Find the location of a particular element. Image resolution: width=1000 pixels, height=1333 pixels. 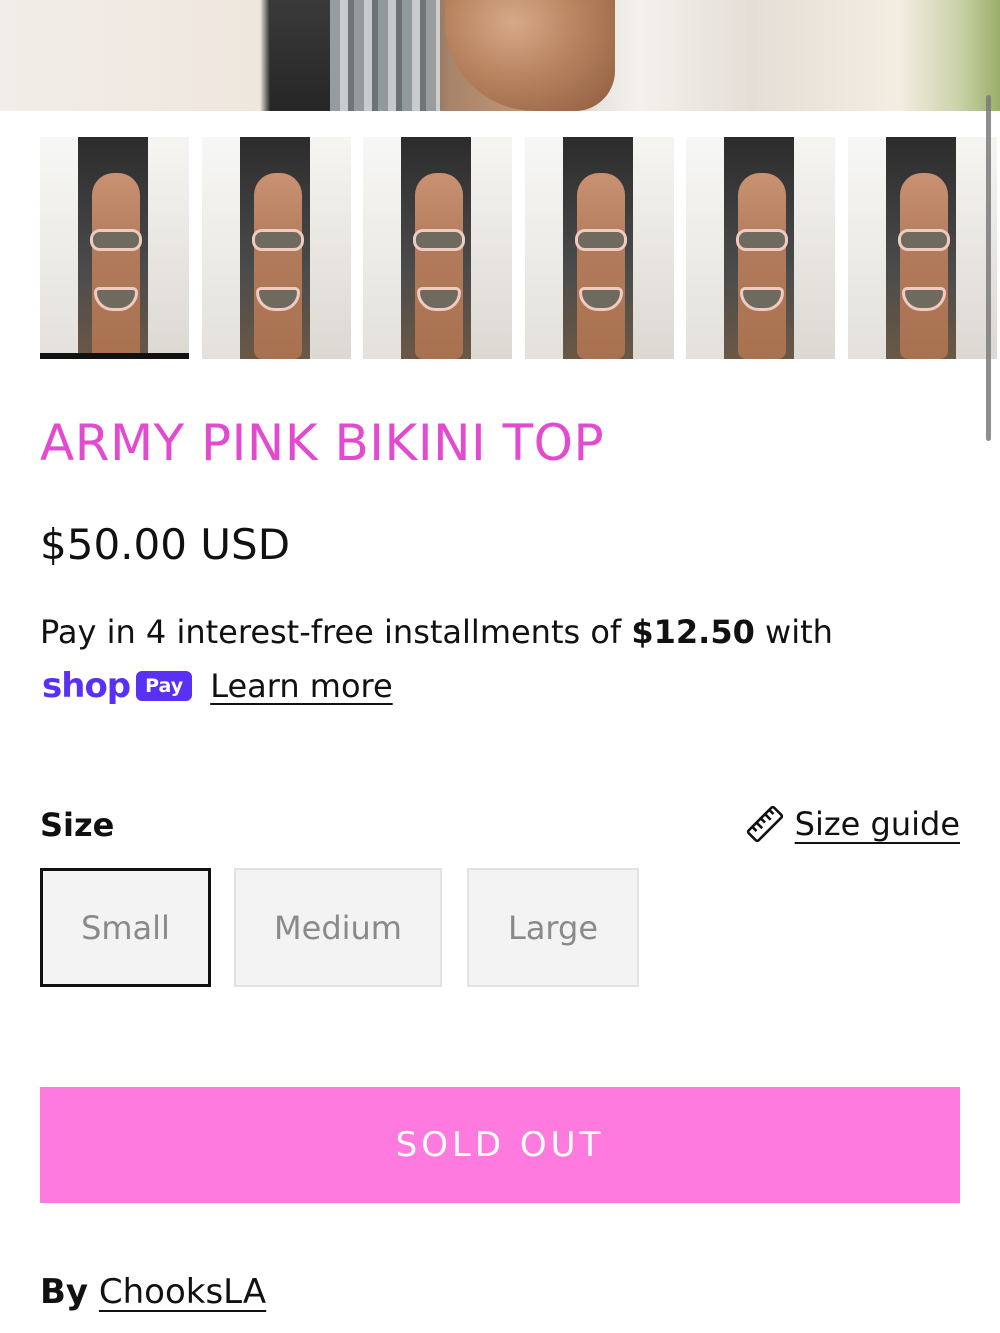

size-label: Size is located at coordinates (77, 825).